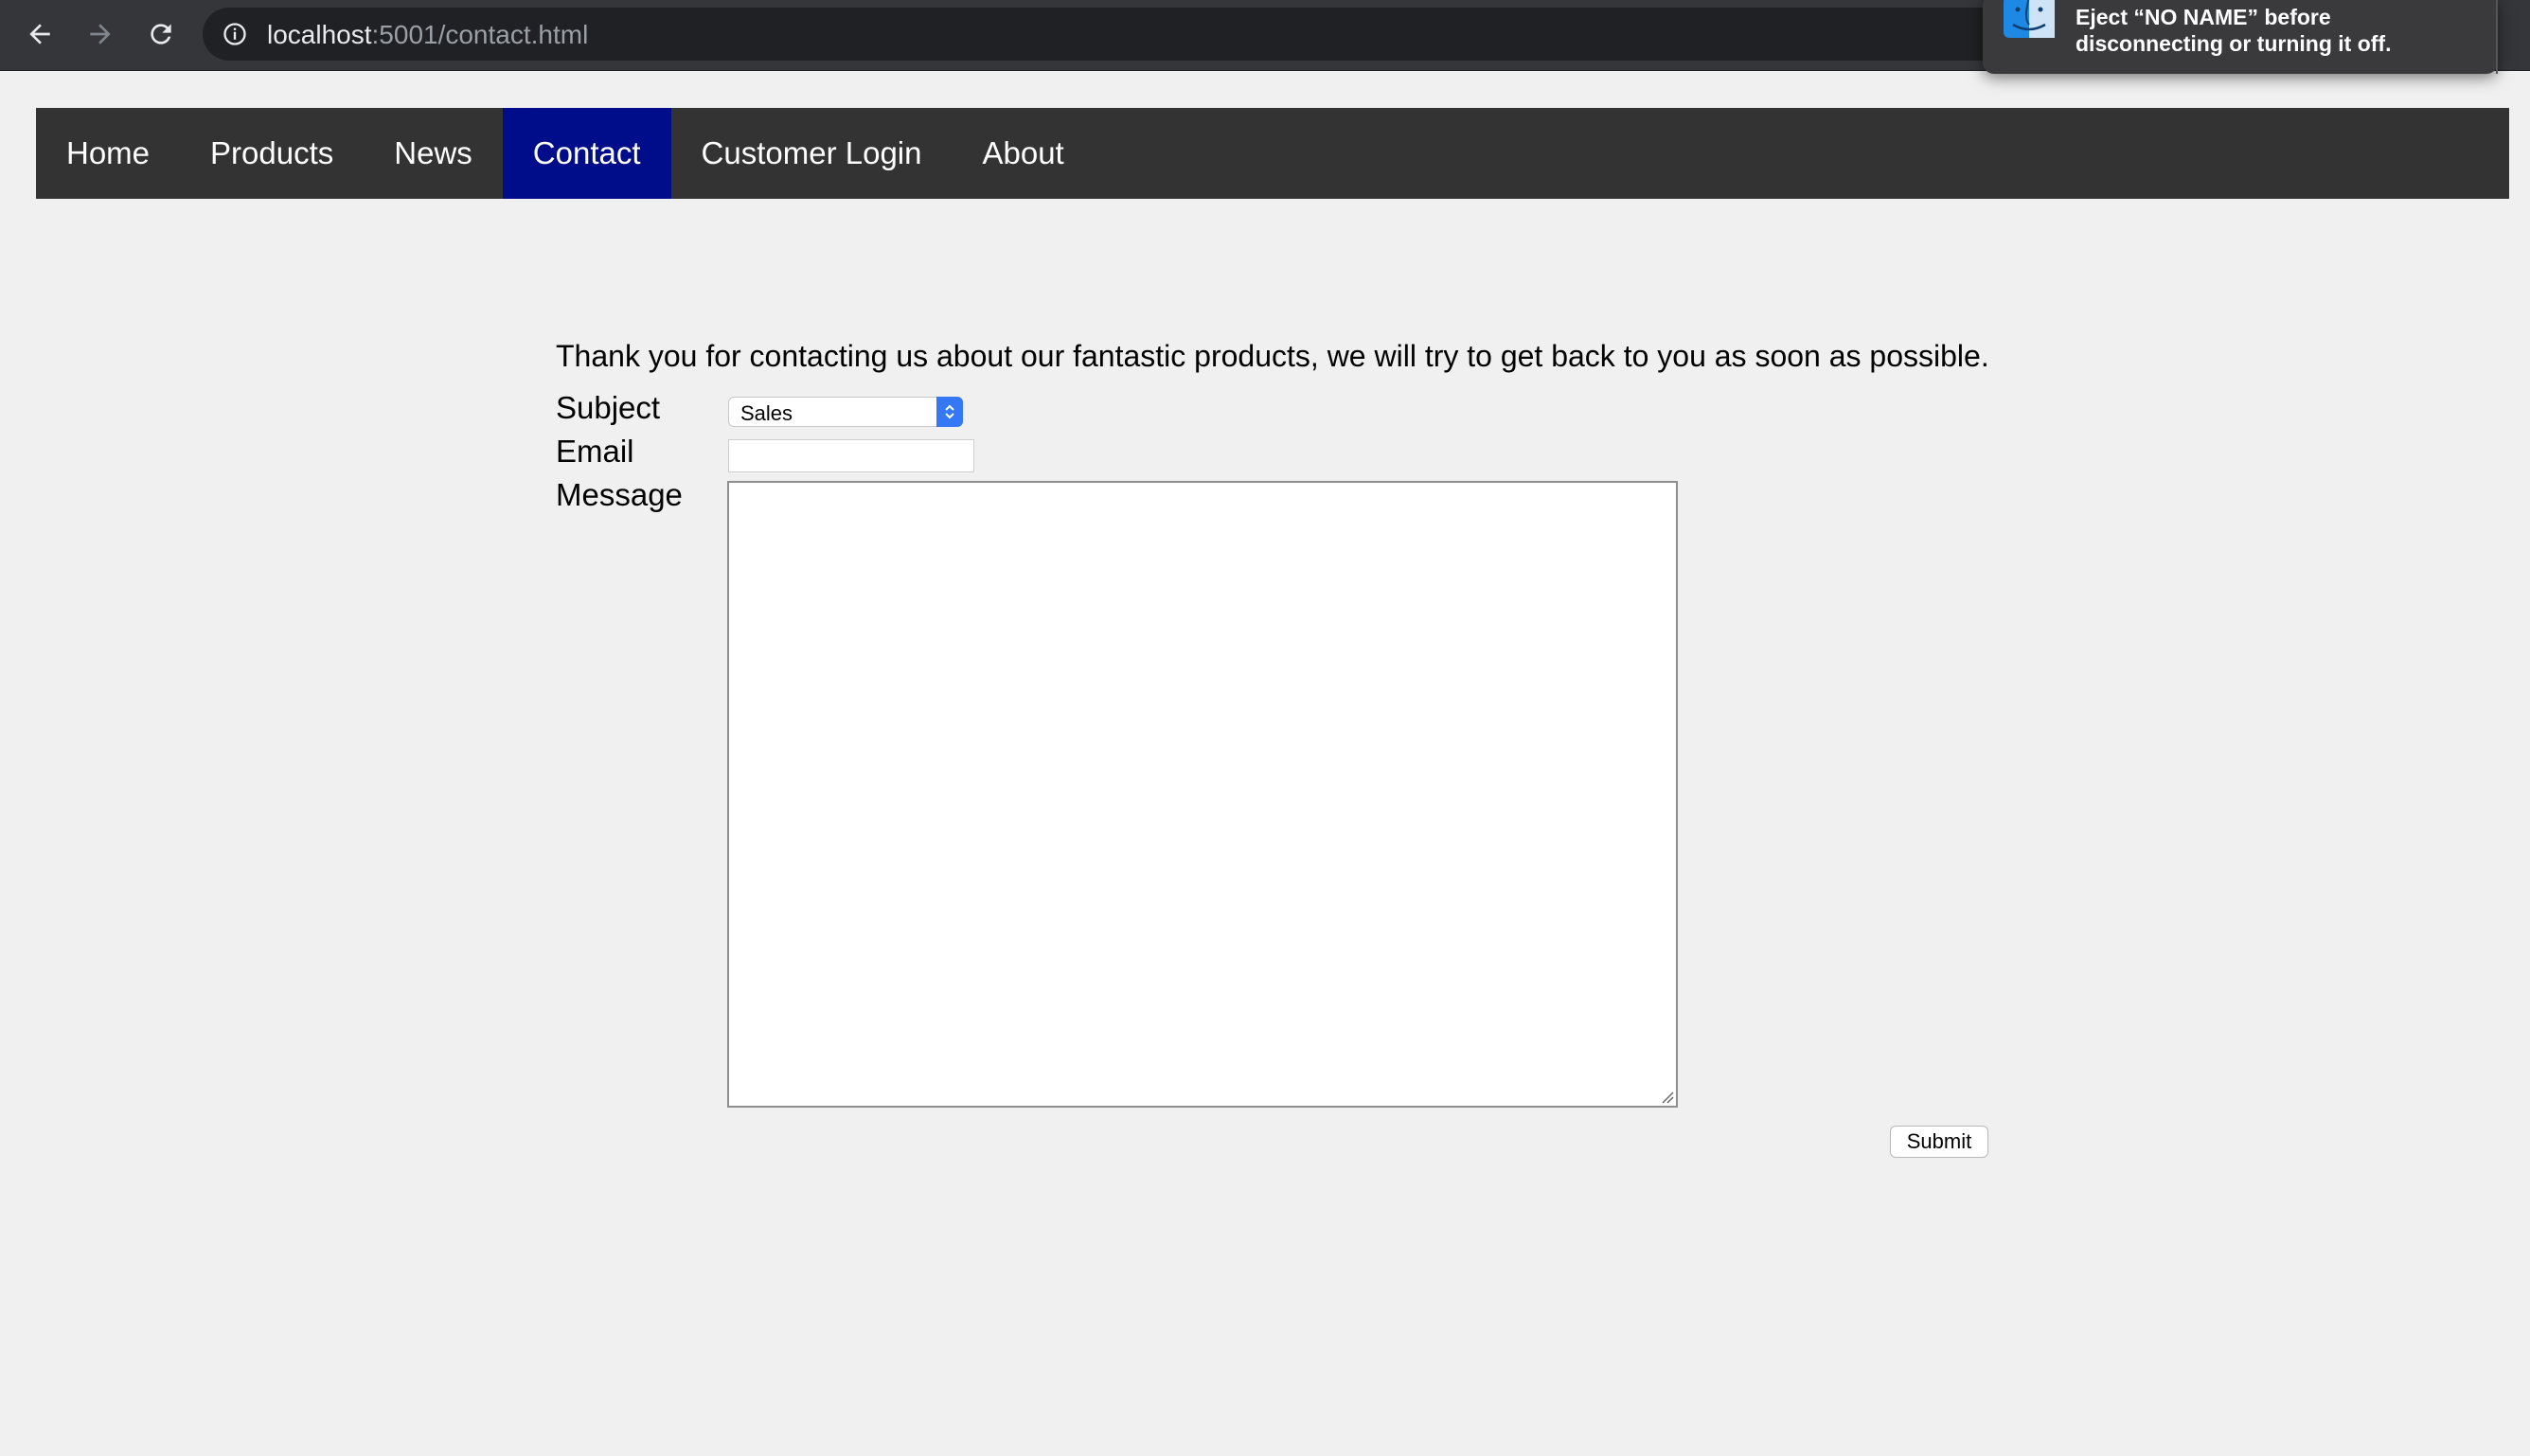 The height and width of the screenshot is (1456, 2530). I want to click on reload-button, so click(161, 34).